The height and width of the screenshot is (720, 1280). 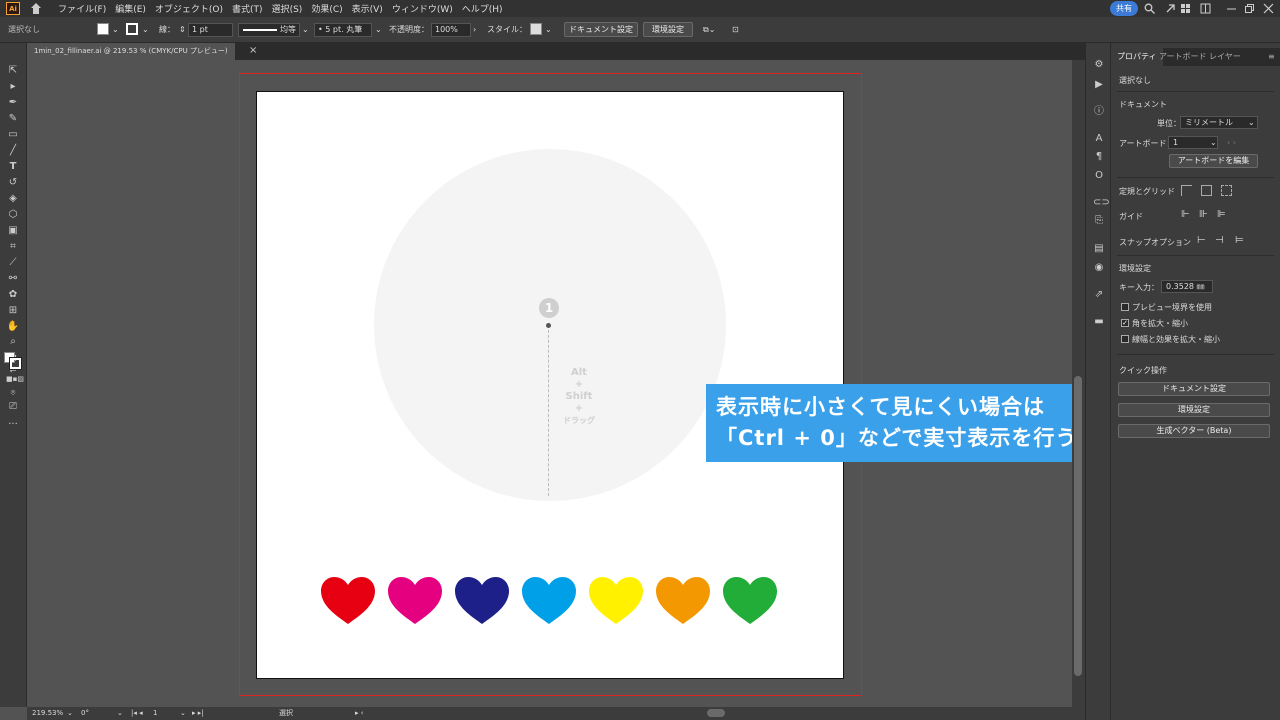 I want to click on eraser-tool-icon: ◈, so click(x=13, y=199).